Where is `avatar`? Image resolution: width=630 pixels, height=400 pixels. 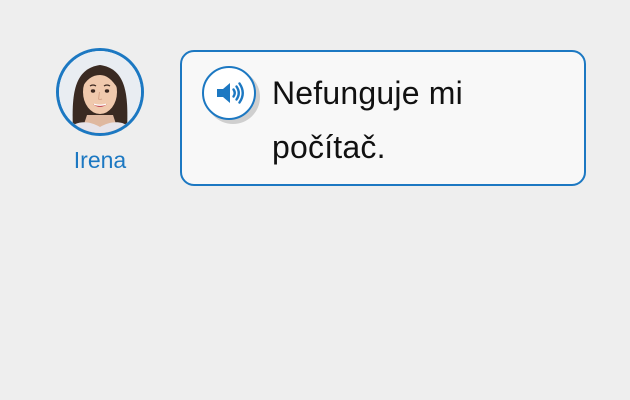
avatar is located at coordinates (100, 92).